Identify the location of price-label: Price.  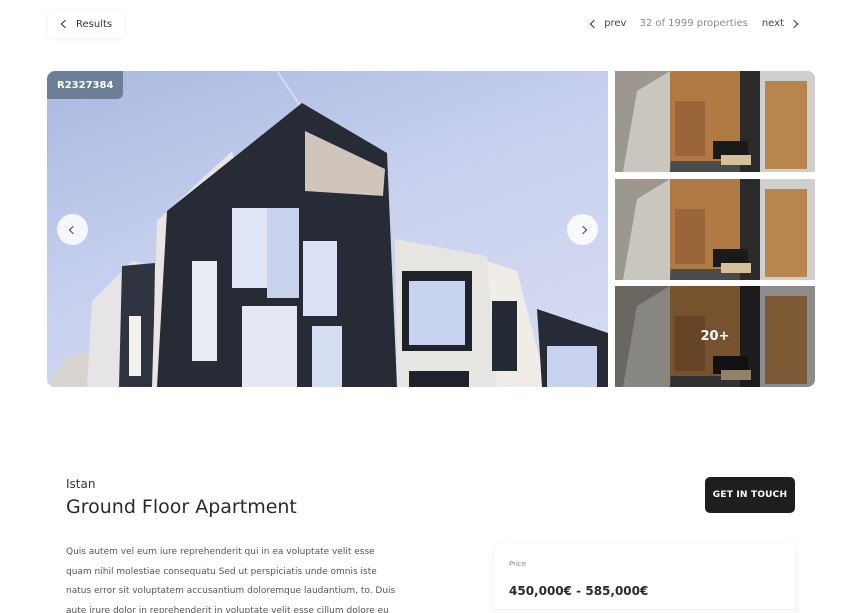
(518, 564).